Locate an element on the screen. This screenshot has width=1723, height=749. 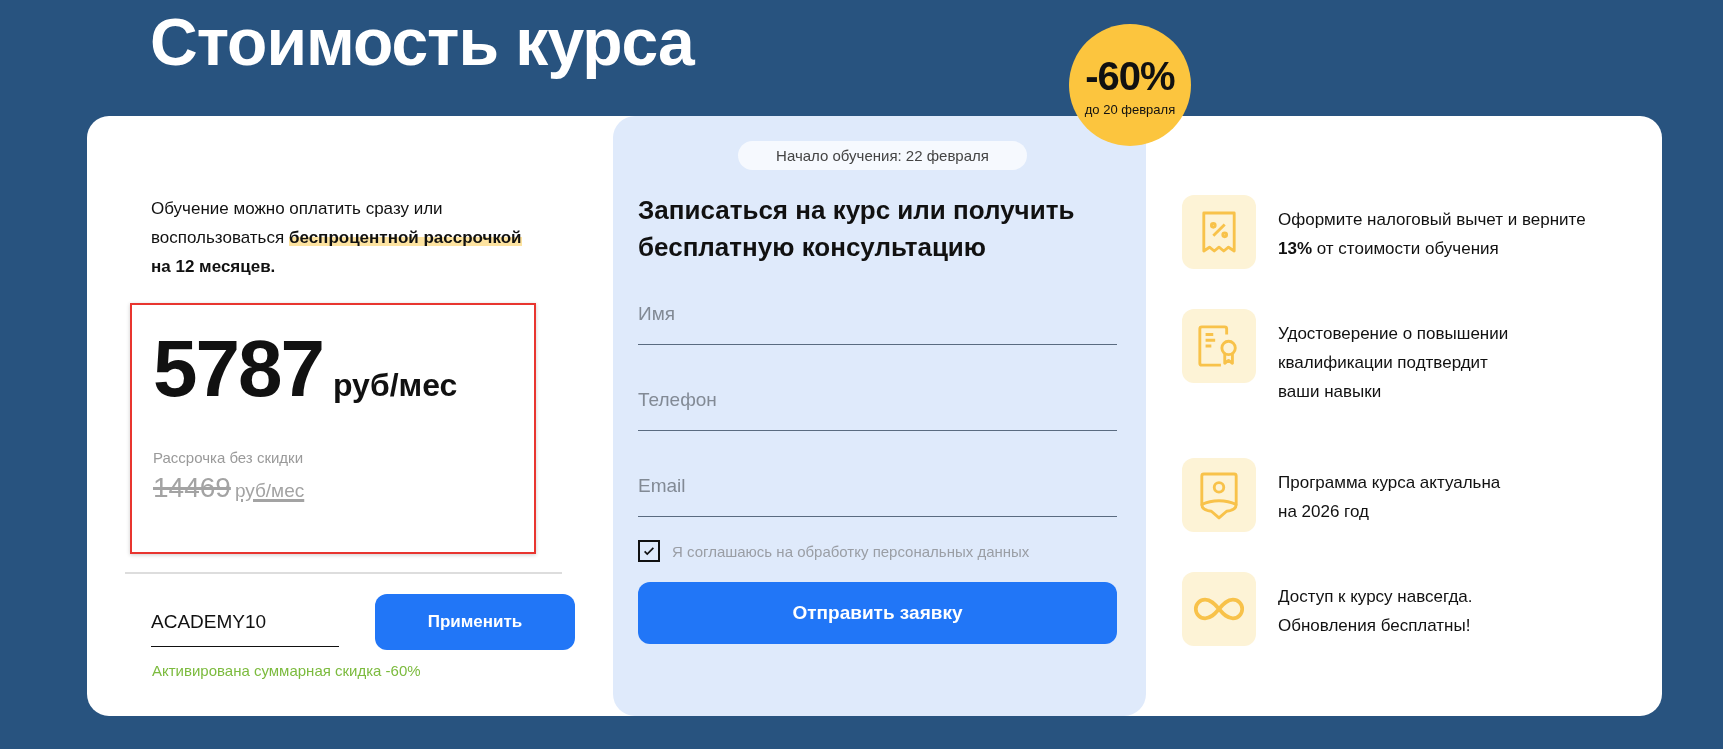
old-price-unit: руб/мес is located at coordinates (269, 491).